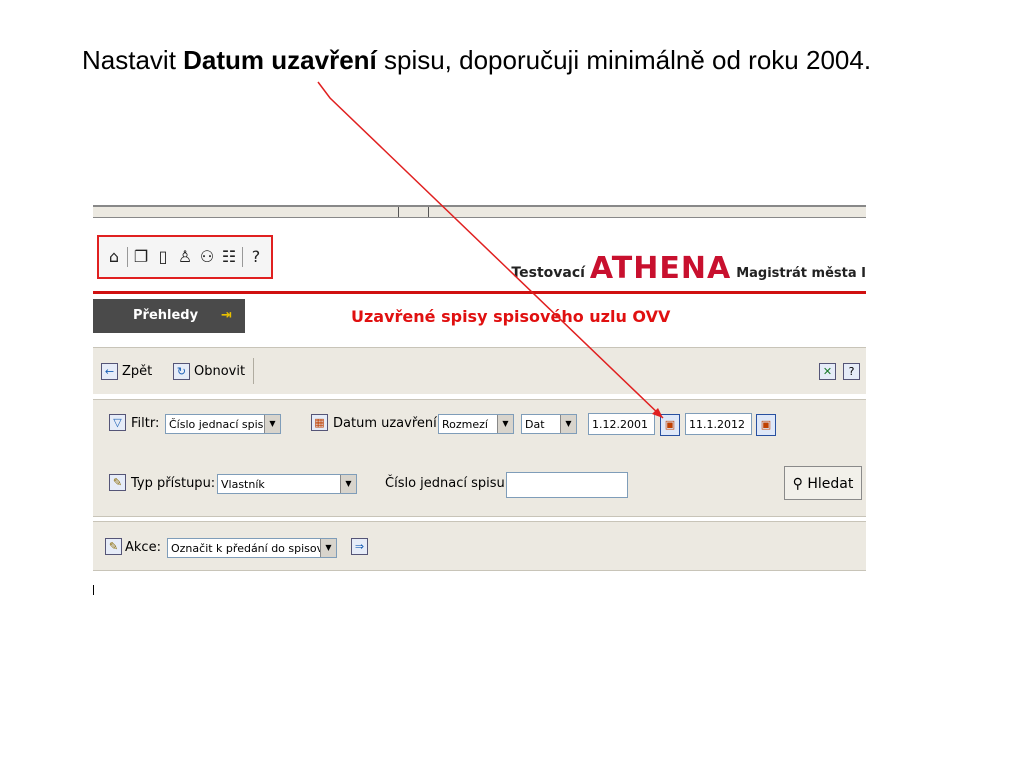  What do you see at coordinates (143, 547) in the screenshot?
I see `actions-label: Akce:` at bounding box center [143, 547].